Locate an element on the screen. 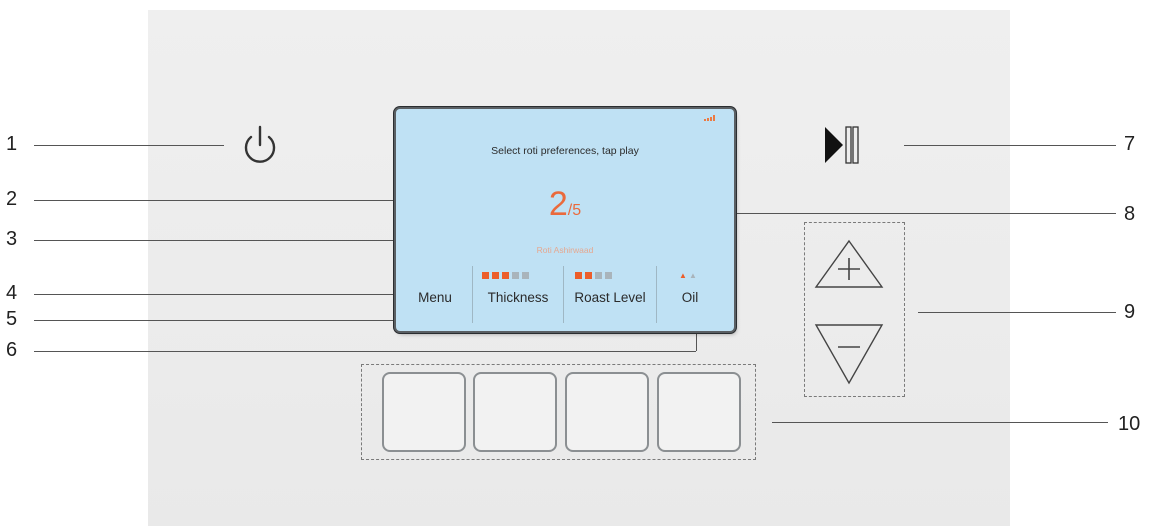  plus-icon is located at coordinates (849, 263).